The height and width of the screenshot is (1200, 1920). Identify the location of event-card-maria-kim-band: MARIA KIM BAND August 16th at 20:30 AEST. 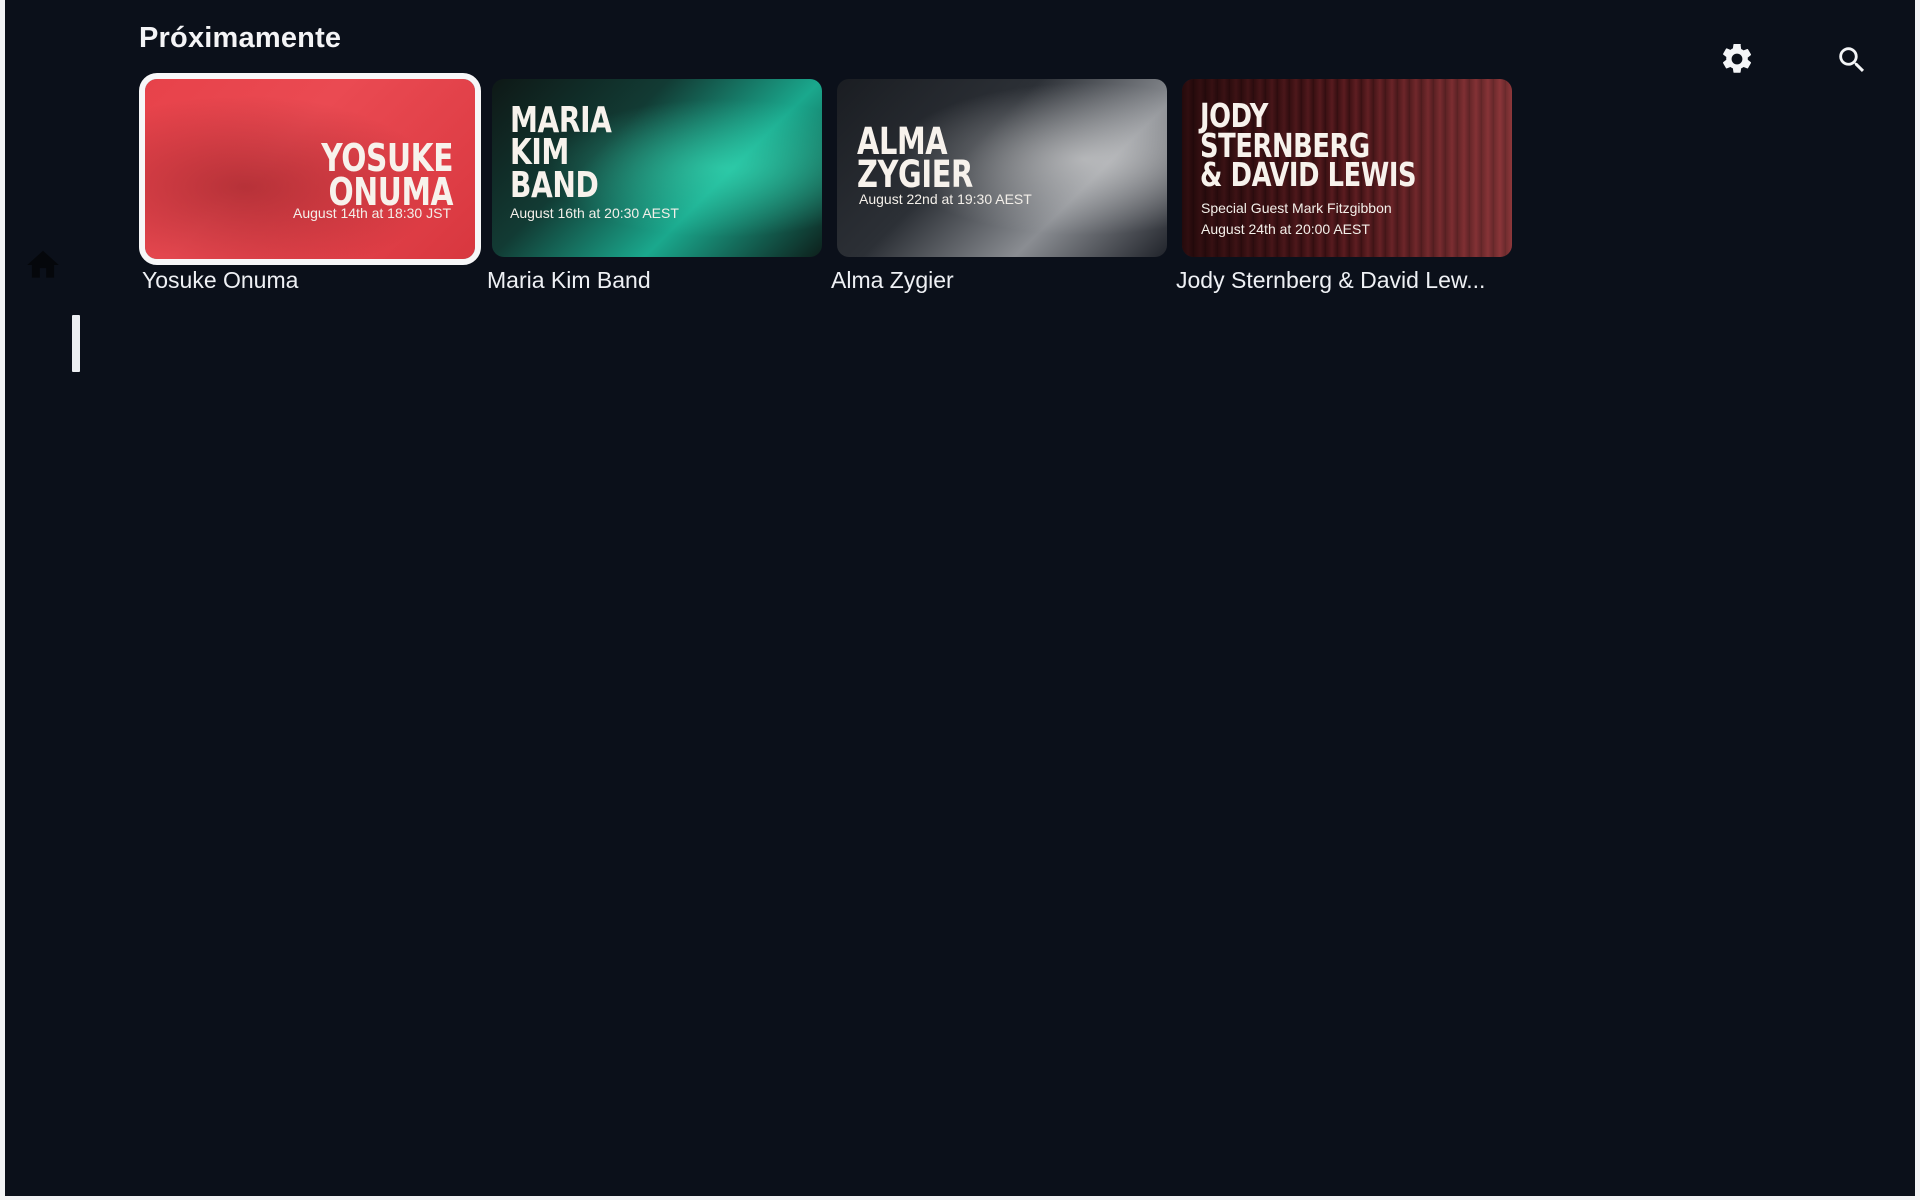
(657, 168).